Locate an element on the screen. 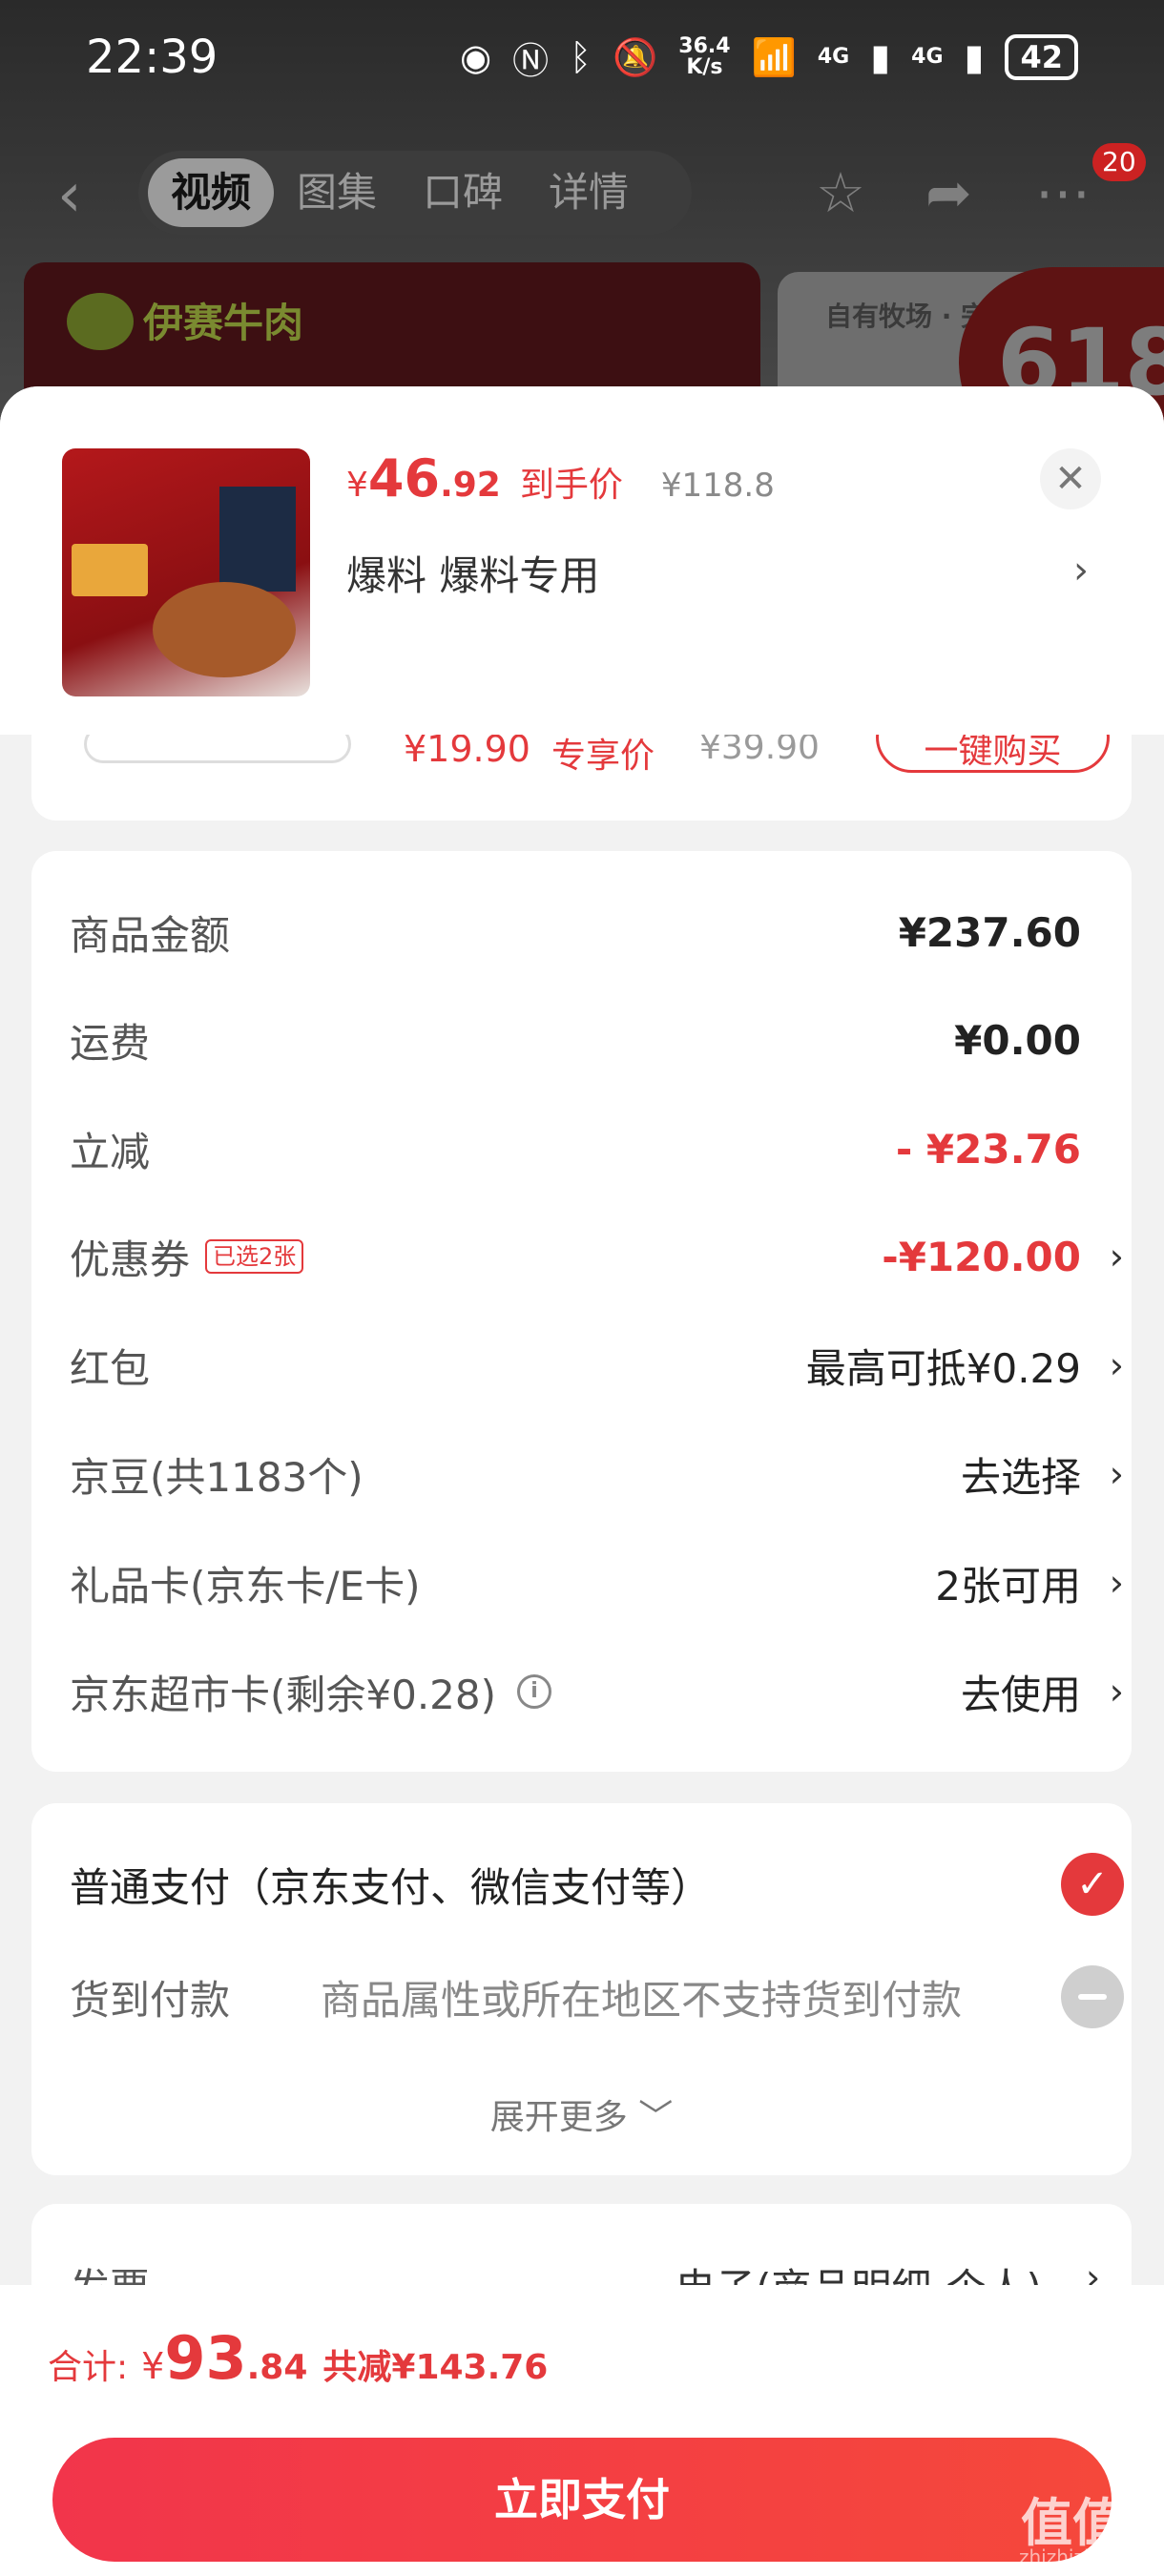 This screenshot has height=2576, width=1164. tab-reviews: 口碑 is located at coordinates (463, 192).